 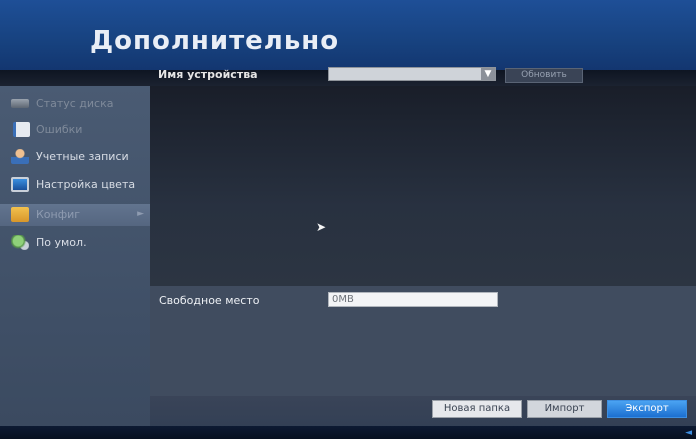 What do you see at coordinates (412, 74) in the screenshot?
I see `device-name-select: ▼` at bounding box center [412, 74].